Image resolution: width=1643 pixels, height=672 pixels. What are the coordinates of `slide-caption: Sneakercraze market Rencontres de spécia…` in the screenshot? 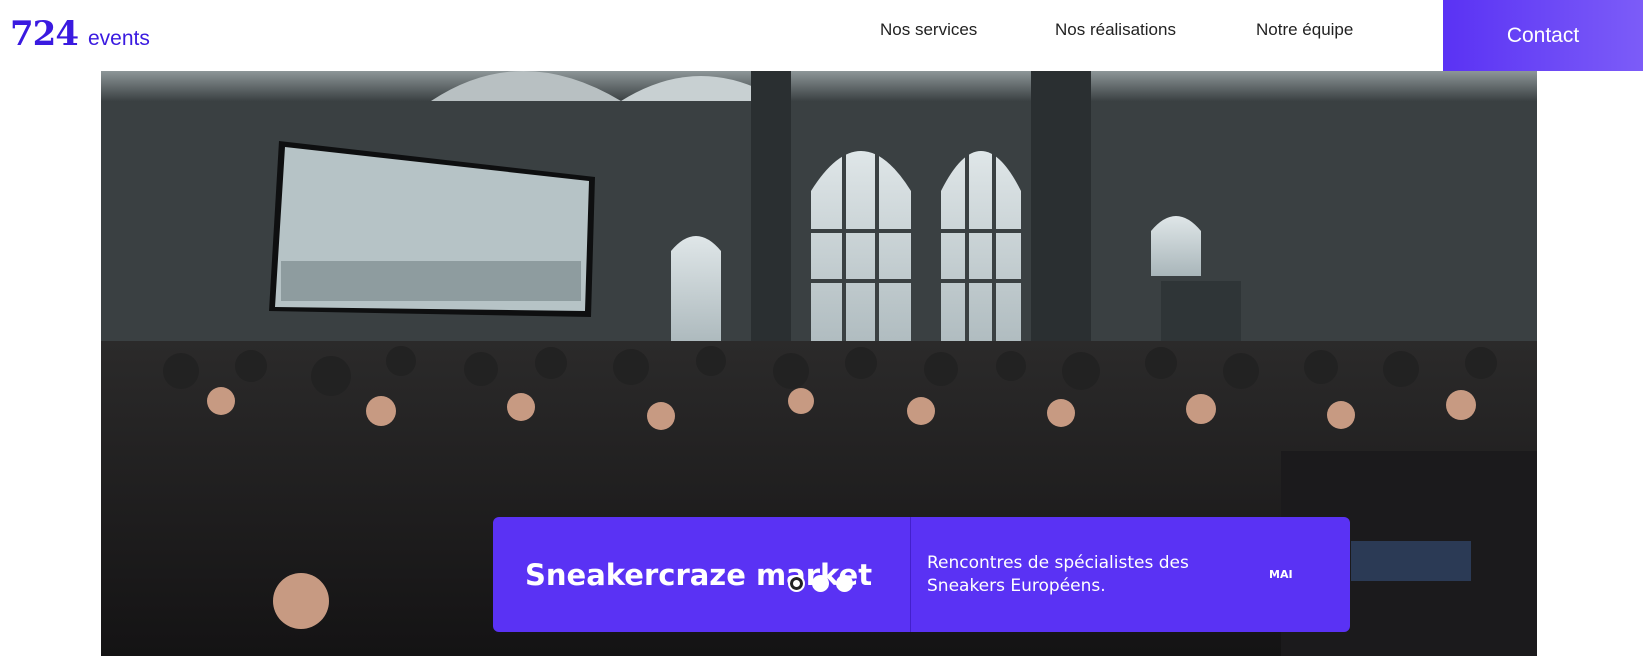 It's located at (921, 574).